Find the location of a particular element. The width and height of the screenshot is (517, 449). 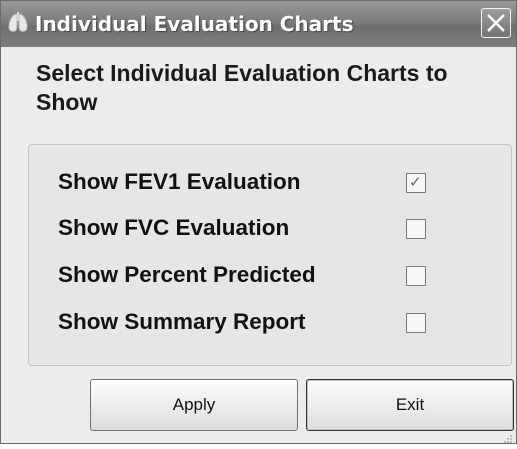

checkbox-fev1: ✓ is located at coordinates (416, 183).